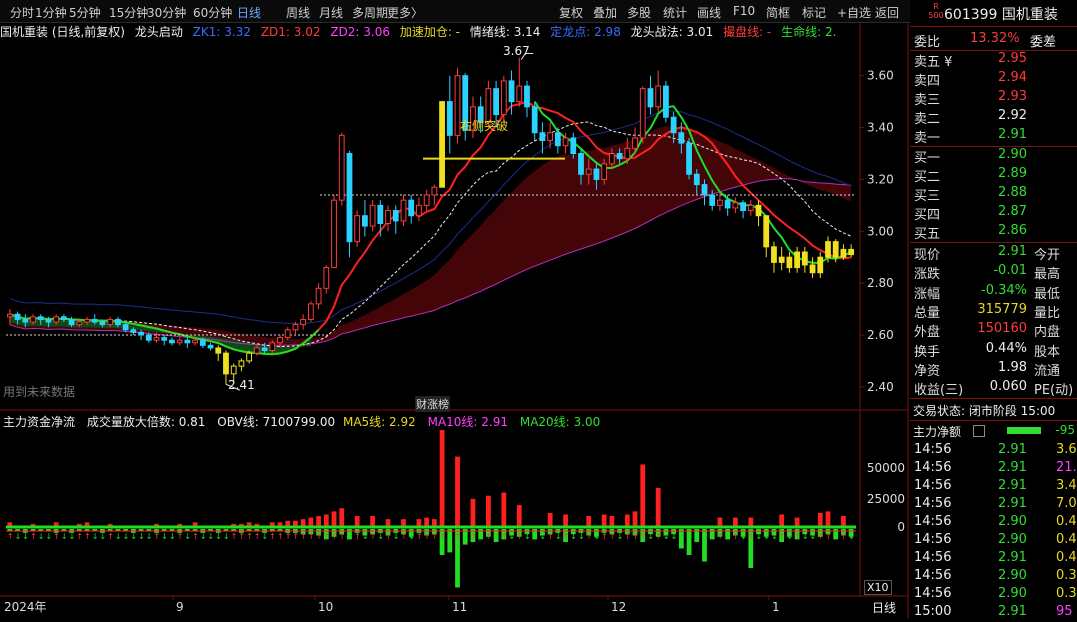  Describe the element at coordinates (993, 175) in the screenshot. I see `bid-row: 买二 2.89` at that location.